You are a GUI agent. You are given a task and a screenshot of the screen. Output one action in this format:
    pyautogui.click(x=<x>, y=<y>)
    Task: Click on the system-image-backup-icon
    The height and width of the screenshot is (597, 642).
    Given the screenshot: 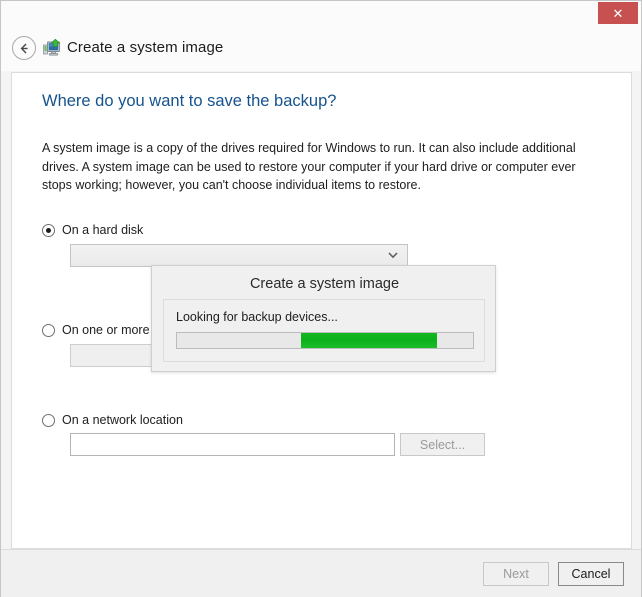 What is the action you would take?
    pyautogui.click(x=52, y=48)
    